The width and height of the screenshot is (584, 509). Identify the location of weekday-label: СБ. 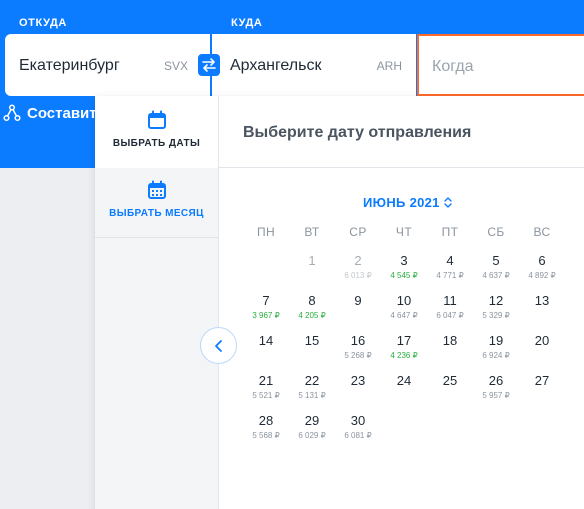
(496, 232).